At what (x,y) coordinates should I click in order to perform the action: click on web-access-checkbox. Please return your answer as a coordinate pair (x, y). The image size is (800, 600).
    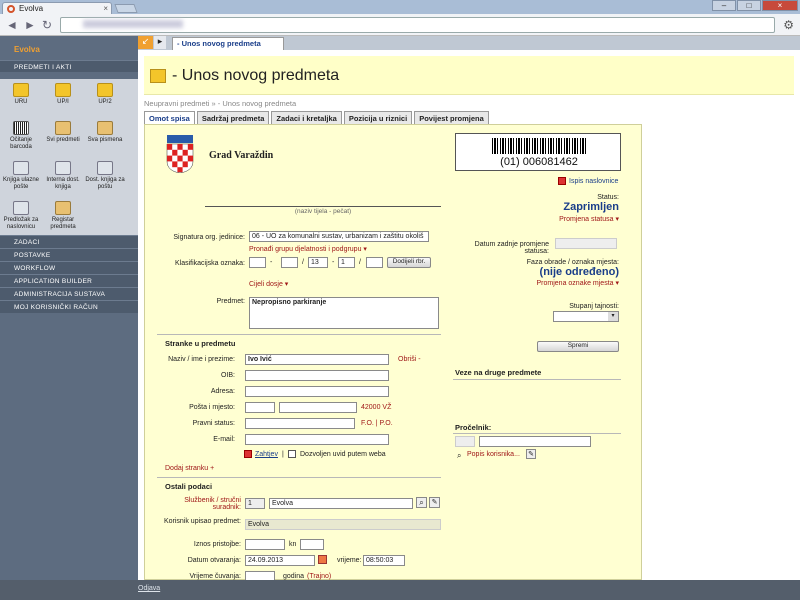
    Looking at the image, I should click on (292, 454).